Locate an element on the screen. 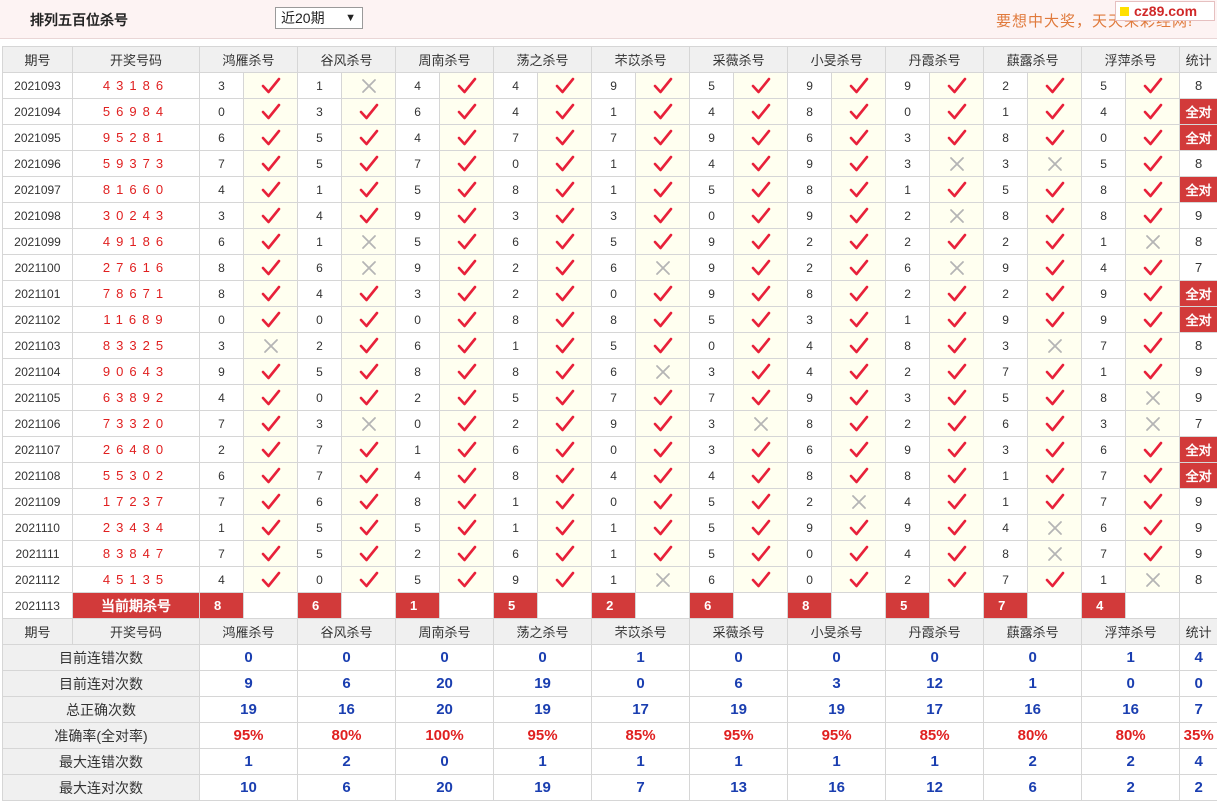 The height and width of the screenshot is (803, 1217). summary-row: 目前连错次数 0 0 0 0 1 0 0 0 0 1 4 is located at coordinates (609, 657).